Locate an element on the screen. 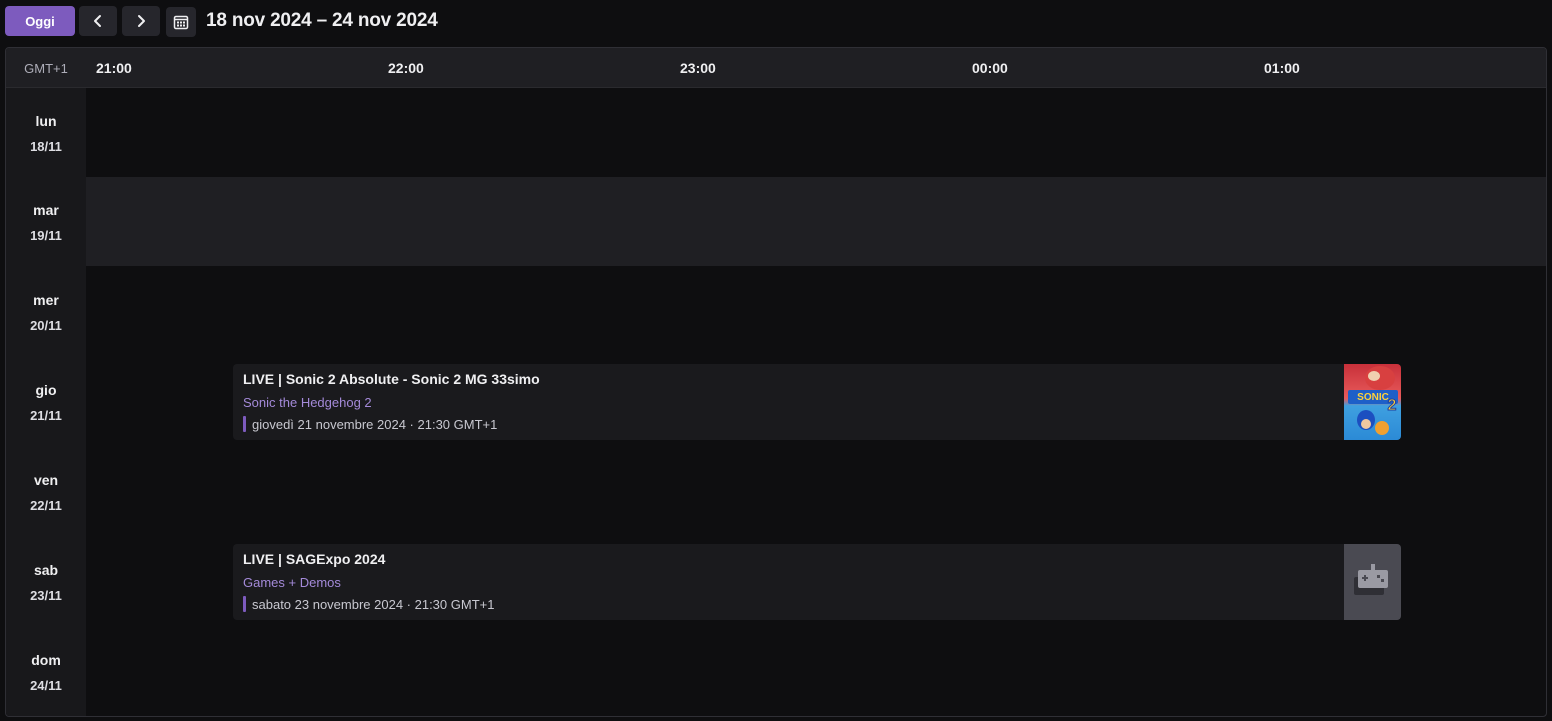 This screenshot has height=721, width=1552. chevron-right-icon is located at coordinates (141, 21).